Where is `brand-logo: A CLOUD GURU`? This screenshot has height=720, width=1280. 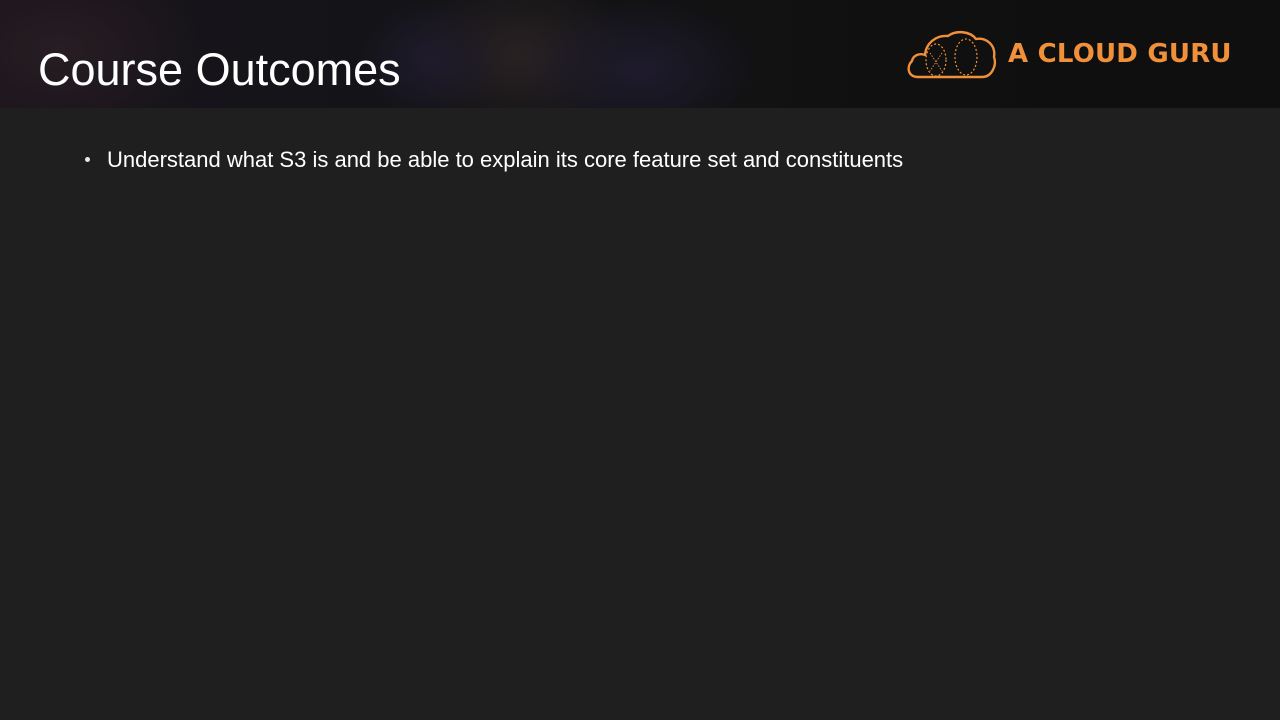 brand-logo: A CLOUD GURU is located at coordinates (1074, 55).